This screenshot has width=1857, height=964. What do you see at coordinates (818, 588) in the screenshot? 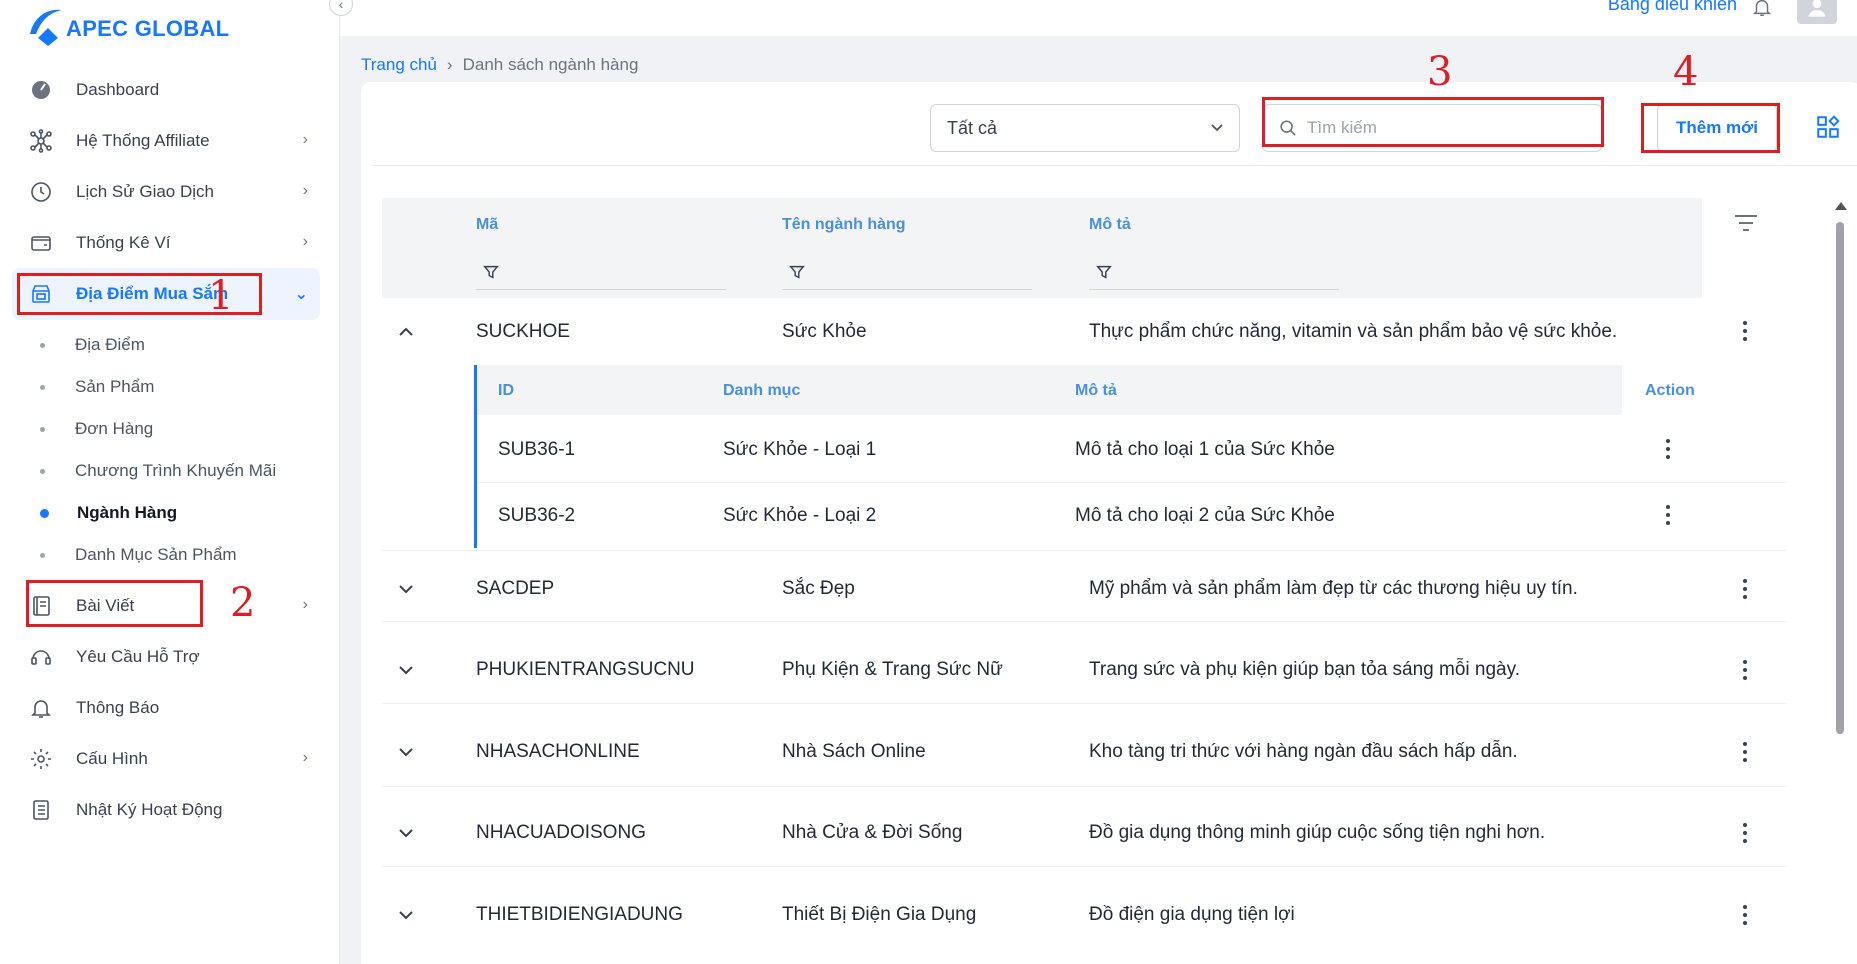
I see `cell-name: Sắc Đẹp` at bounding box center [818, 588].